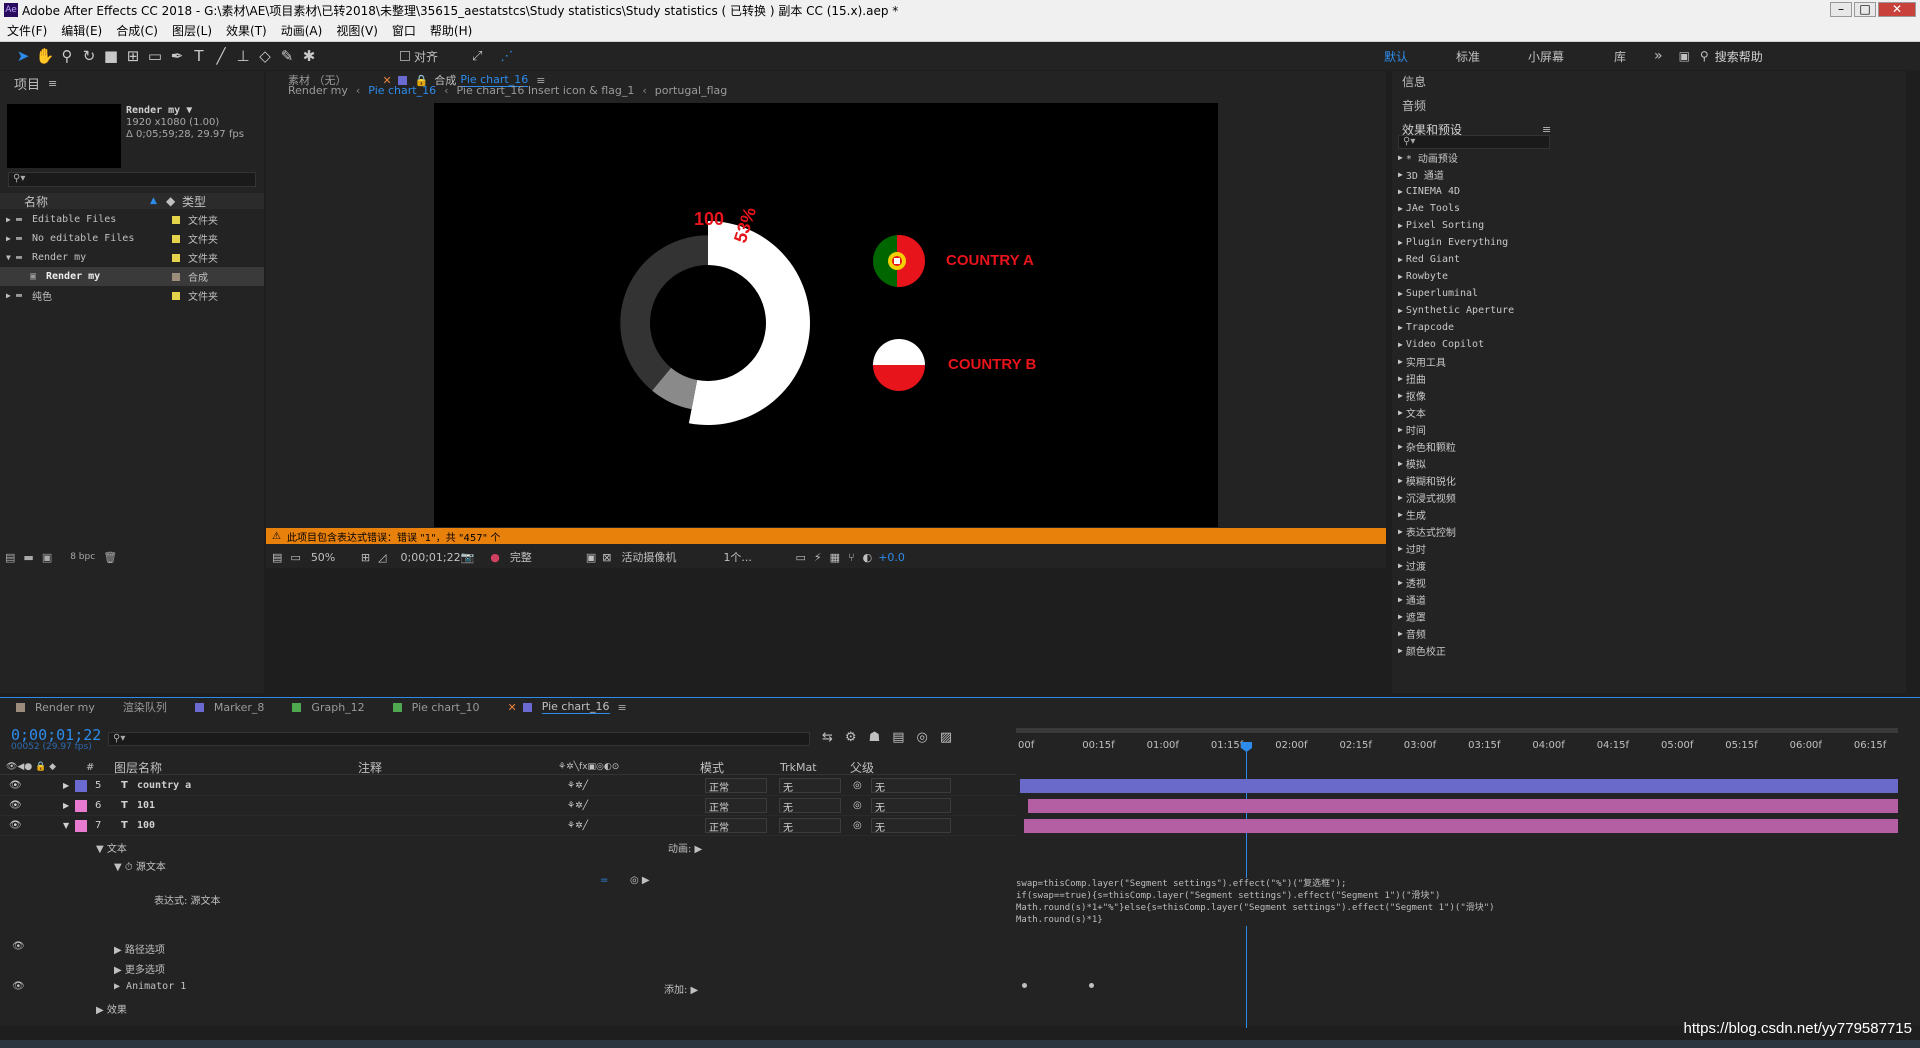 The width and height of the screenshot is (1920, 1048). Describe the element at coordinates (810, 826) in the screenshot. I see `trkmat-select: 无` at that location.